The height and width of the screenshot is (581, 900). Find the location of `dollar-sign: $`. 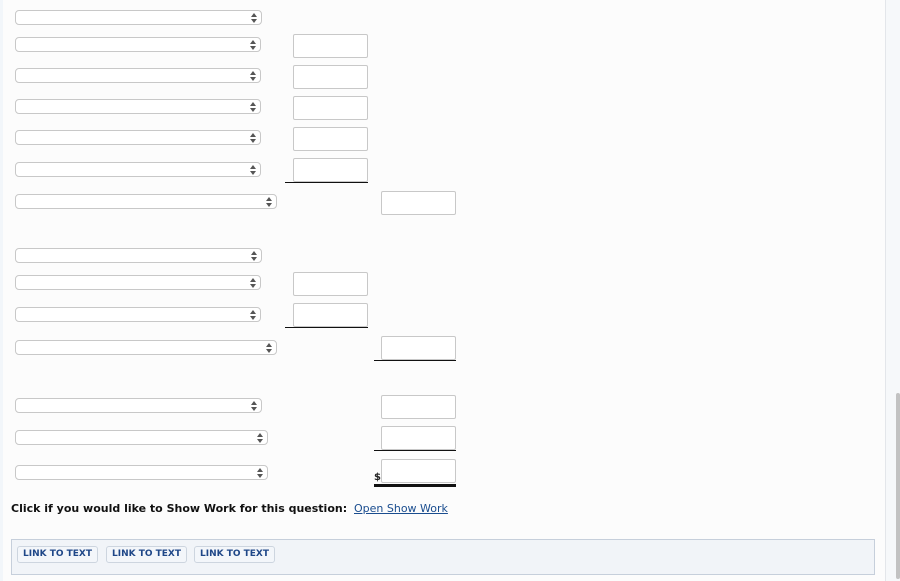

dollar-sign: $ is located at coordinates (377, 477).